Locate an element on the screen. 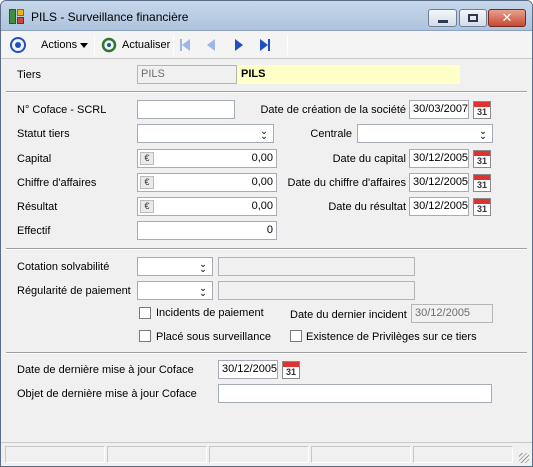 This screenshot has height=467, width=533. maximize-icon is located at coordinates (473, 18).